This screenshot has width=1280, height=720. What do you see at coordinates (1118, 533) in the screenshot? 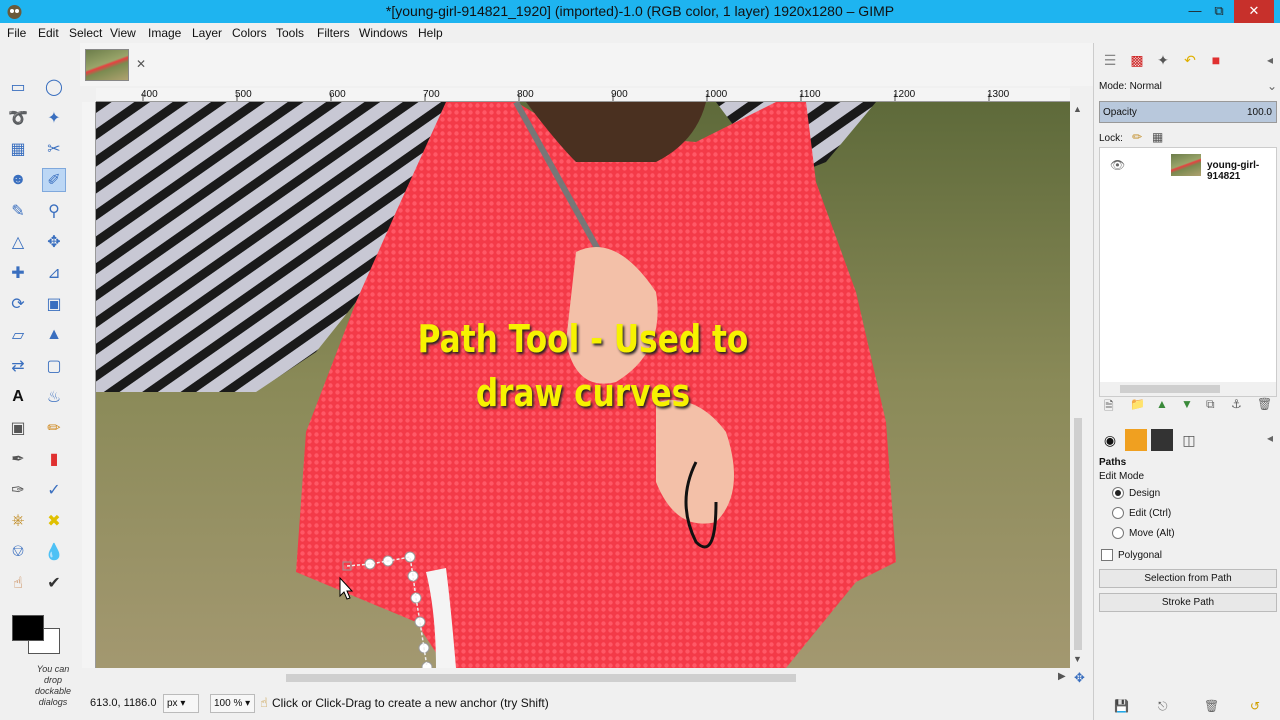
I see `move-mode-radio` at bounding box center [1118, 533].